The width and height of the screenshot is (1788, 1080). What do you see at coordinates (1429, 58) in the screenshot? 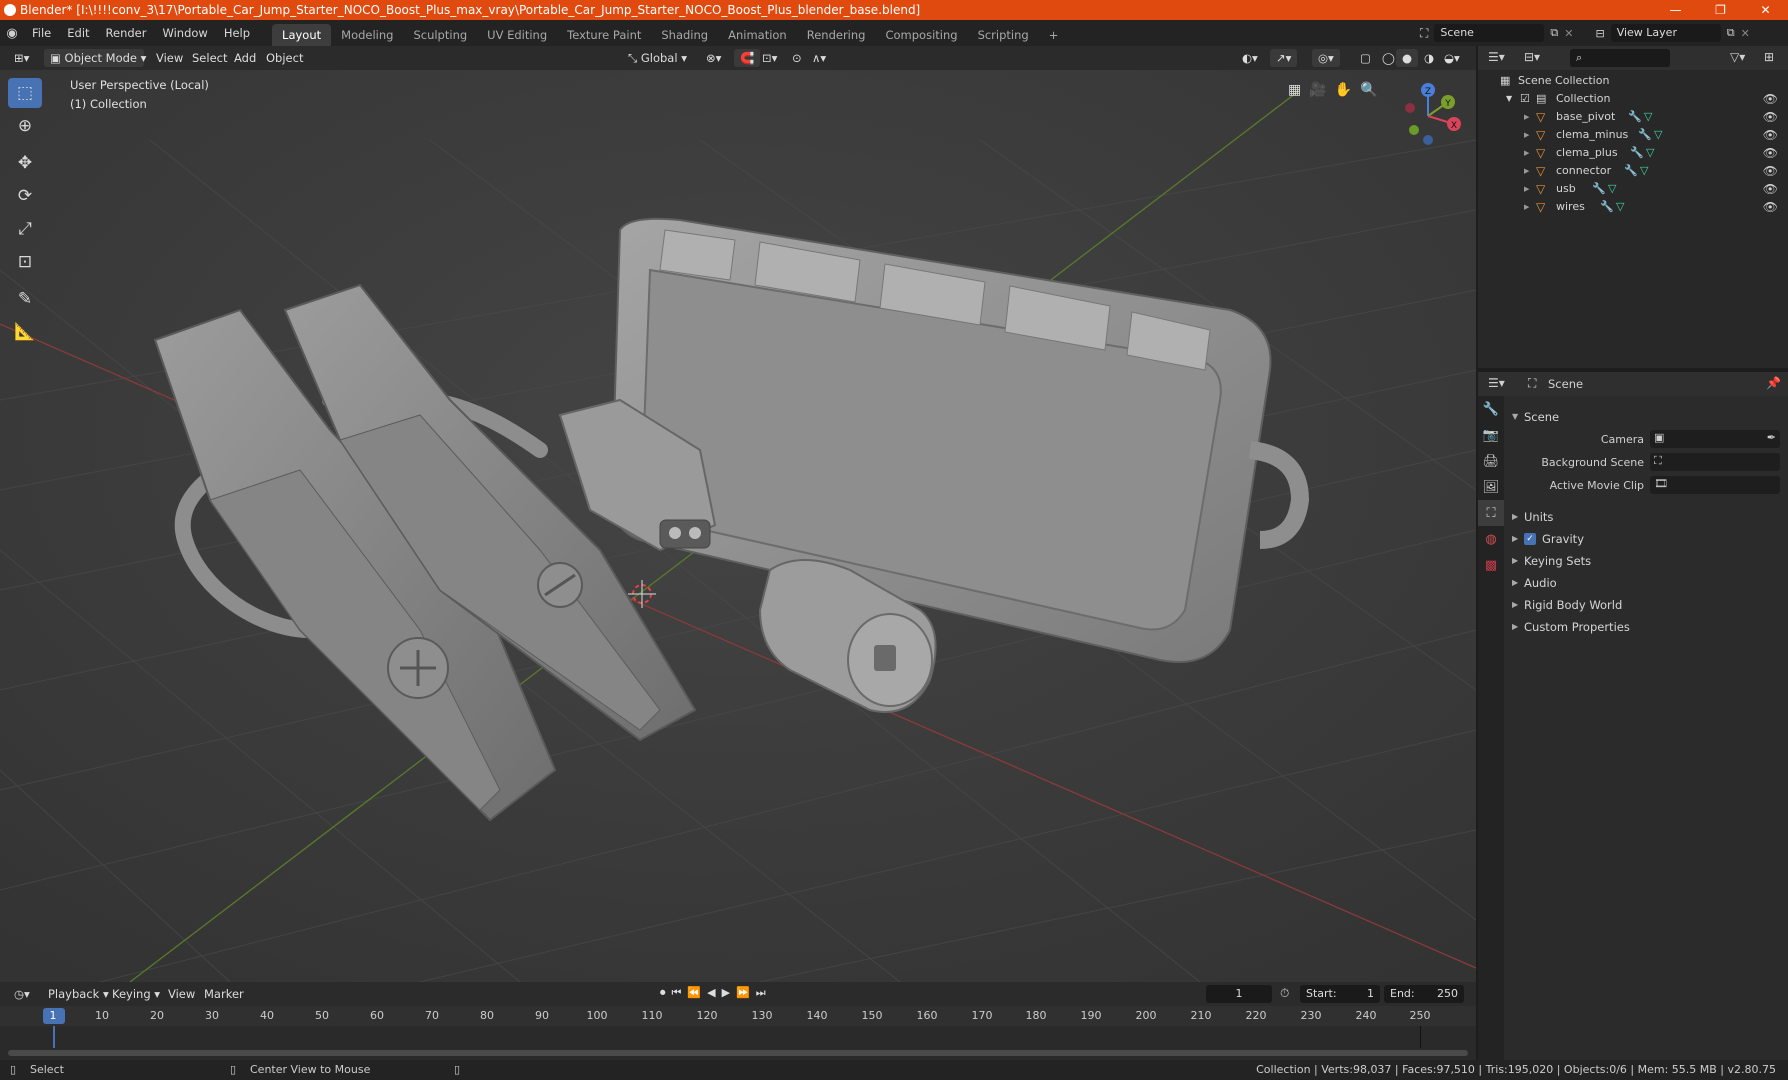
I see `material-shading-icon: ◑` at bounding box center [1429, 58].